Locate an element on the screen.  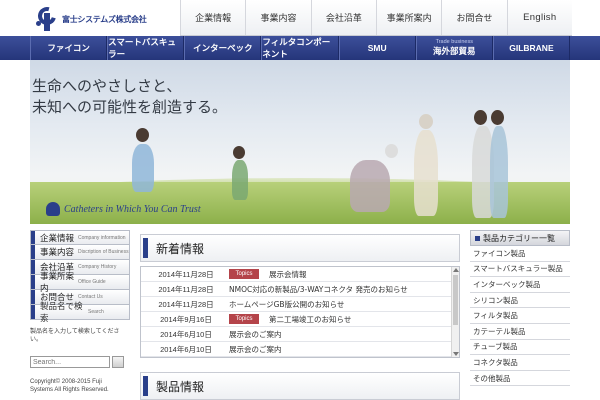
sidebar-item-sublabel: Discription of Business is located at coordinates (103, 252).